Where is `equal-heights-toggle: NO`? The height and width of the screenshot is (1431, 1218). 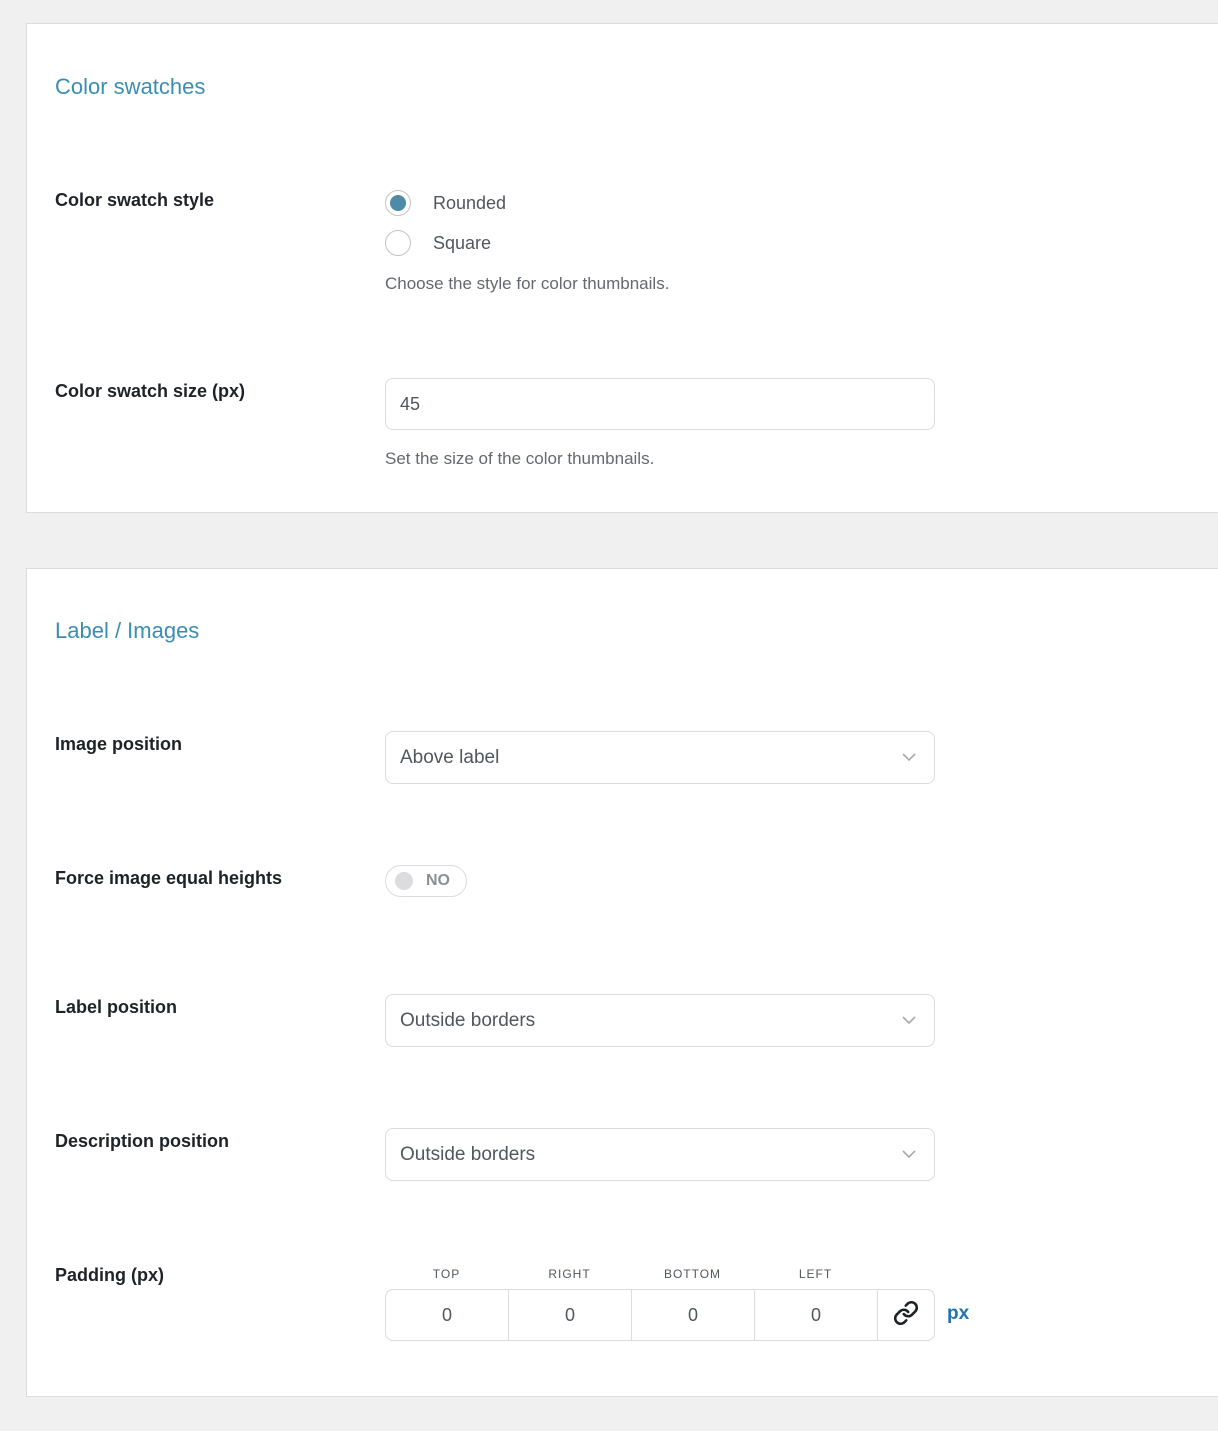
equal-heights-toggle: NO is located at coordinates (426, 881).